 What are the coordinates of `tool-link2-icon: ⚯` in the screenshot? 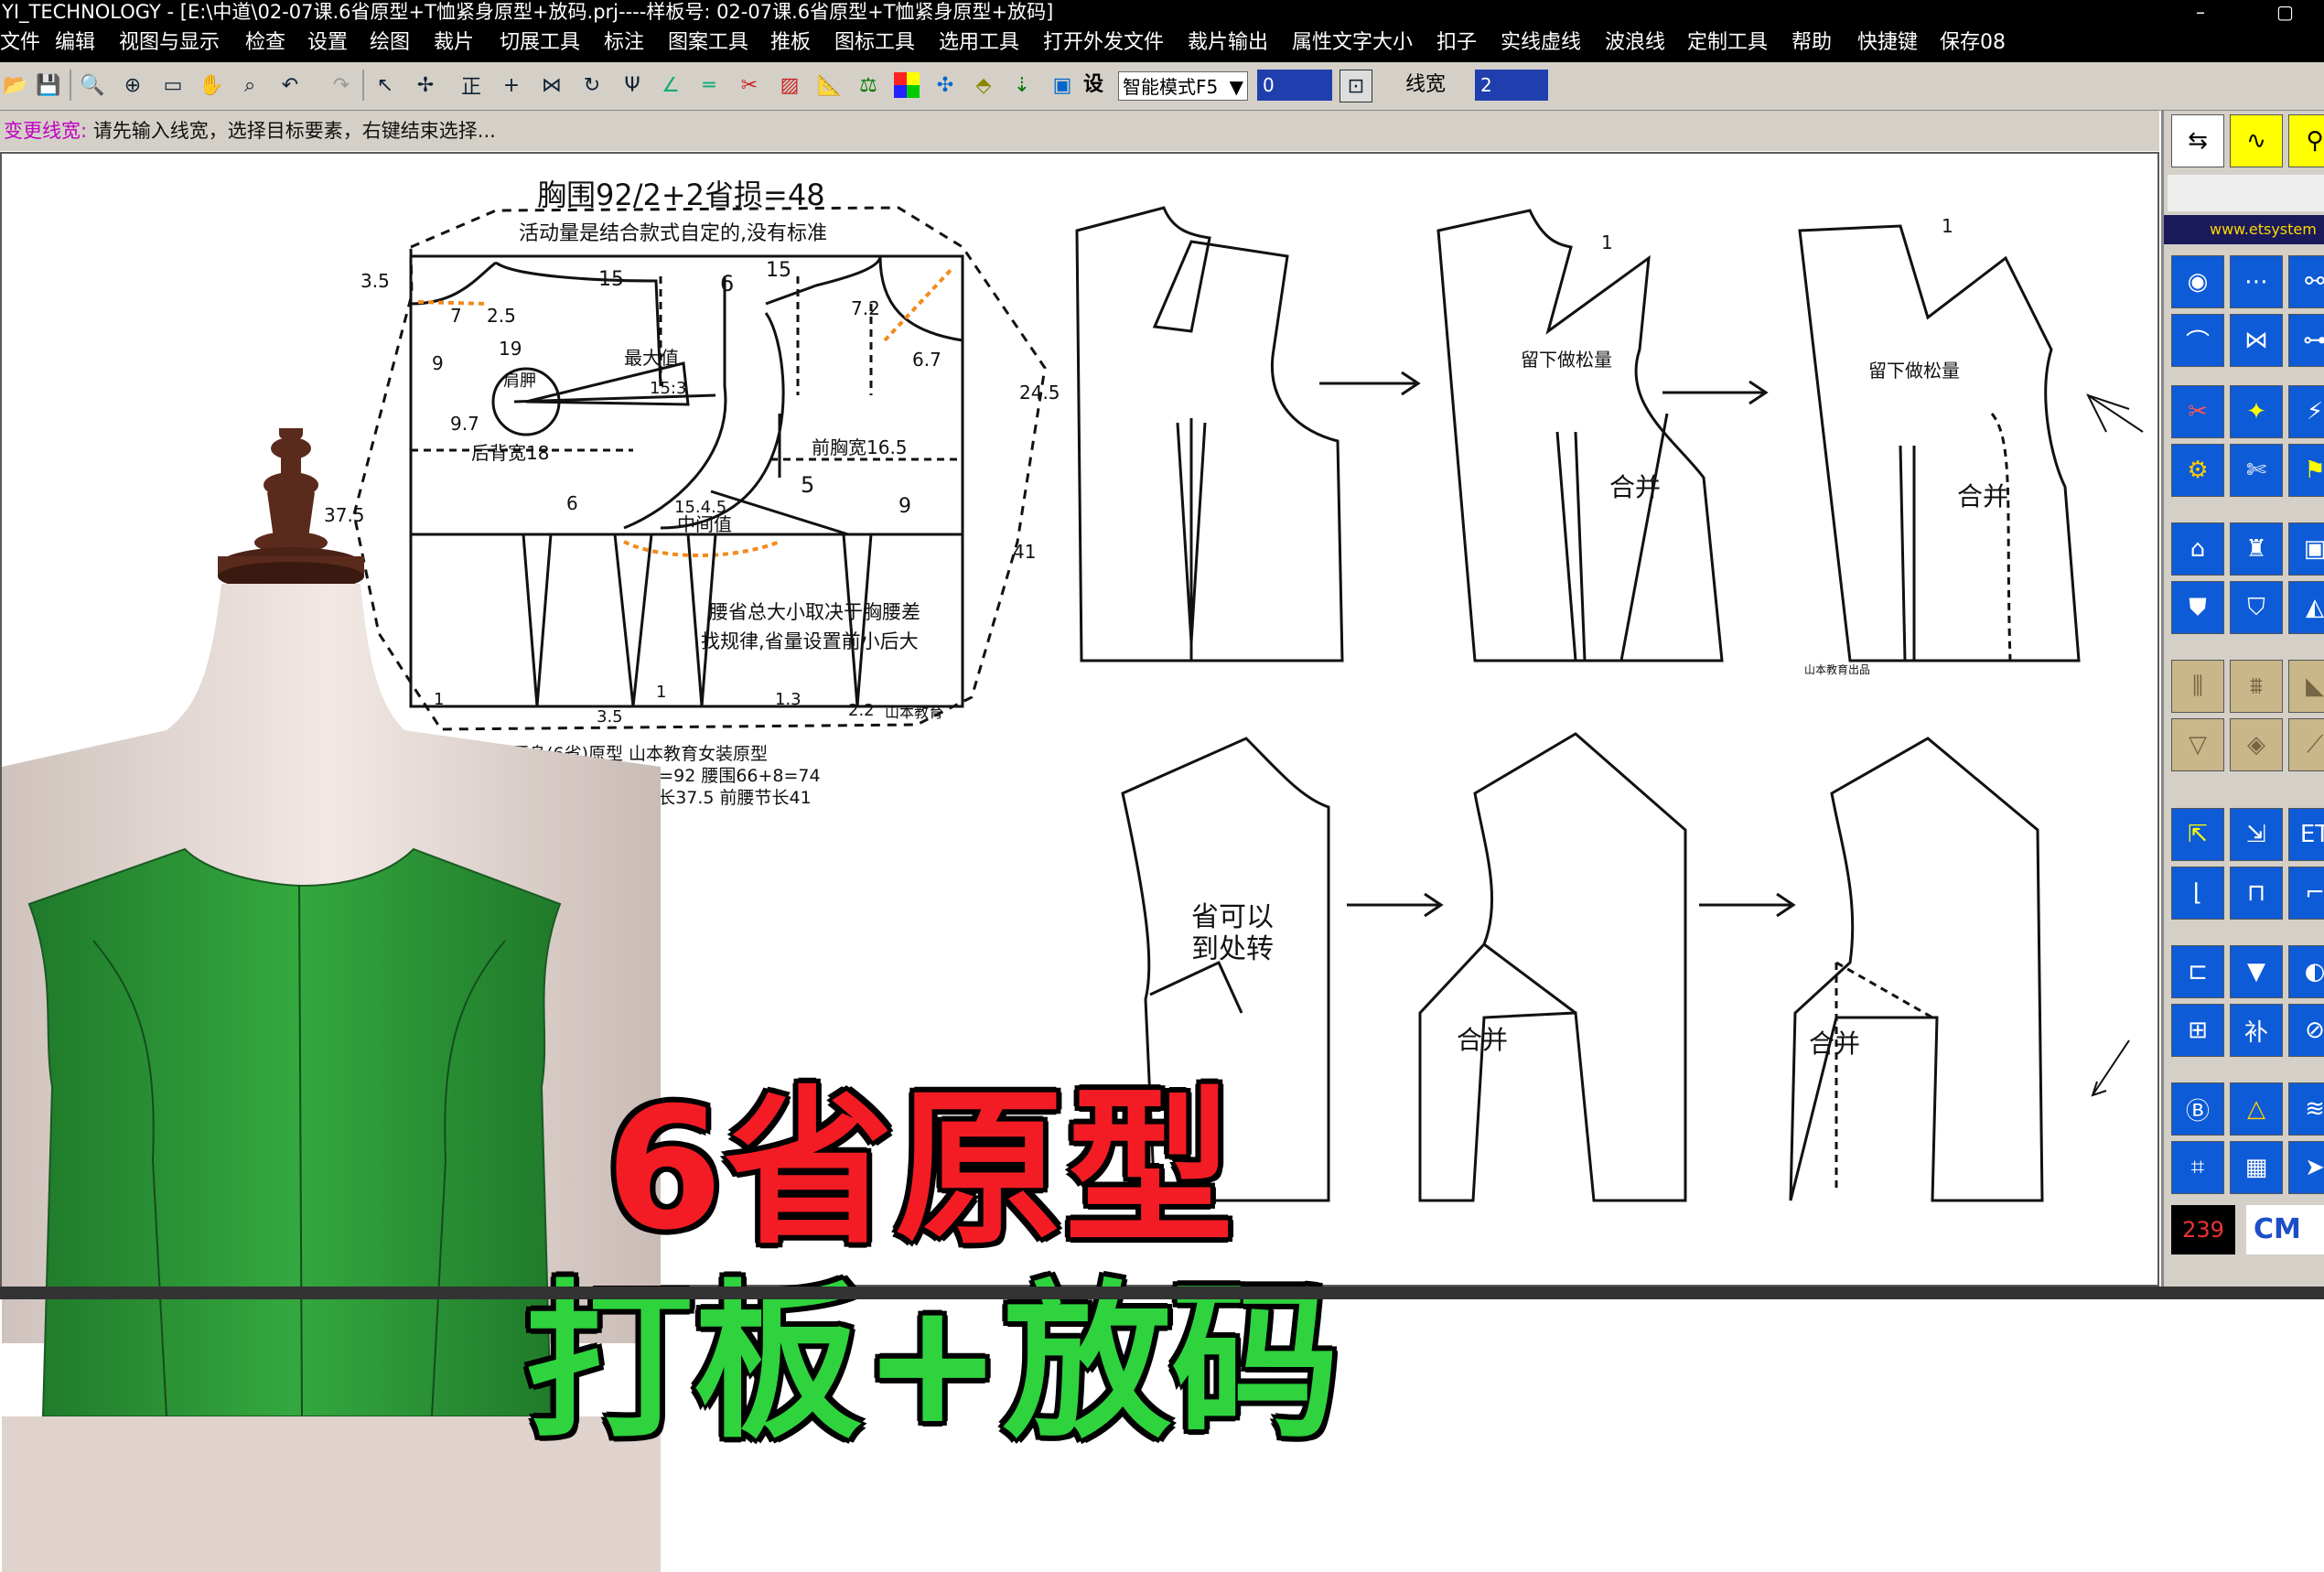 It's located at (2306, 281).